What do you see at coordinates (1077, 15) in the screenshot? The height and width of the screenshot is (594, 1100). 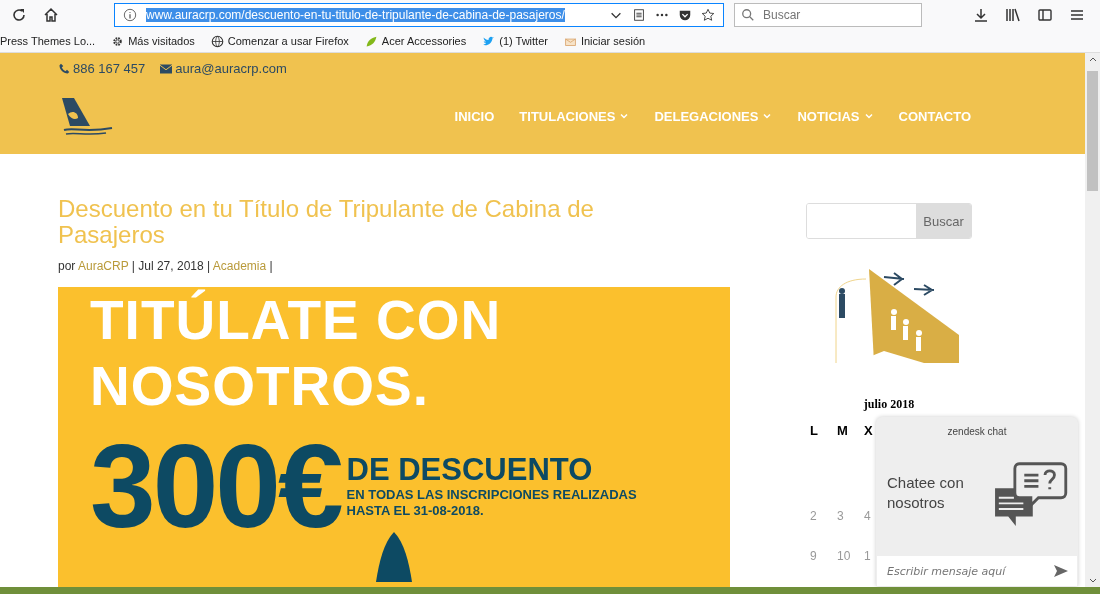 I see `menu-icon` at bounding box center [1077, 15].